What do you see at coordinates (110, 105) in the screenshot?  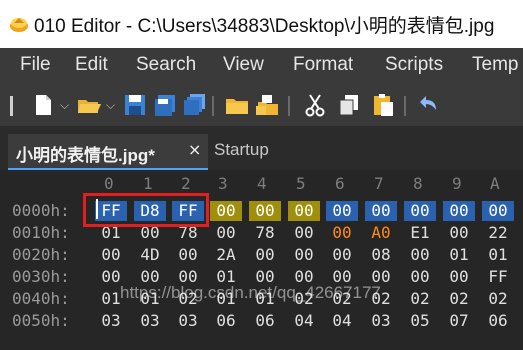 I see `open-dropdown-icon: ⌵` at bounding box center [110, 105].